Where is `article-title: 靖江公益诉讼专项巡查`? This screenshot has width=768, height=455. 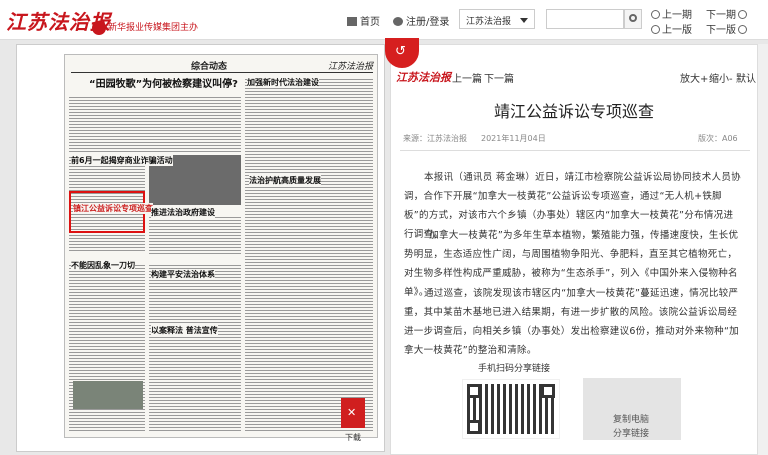 article-title: 靖江公益诉讼专项巡查 is located at coordinates (573, 111).